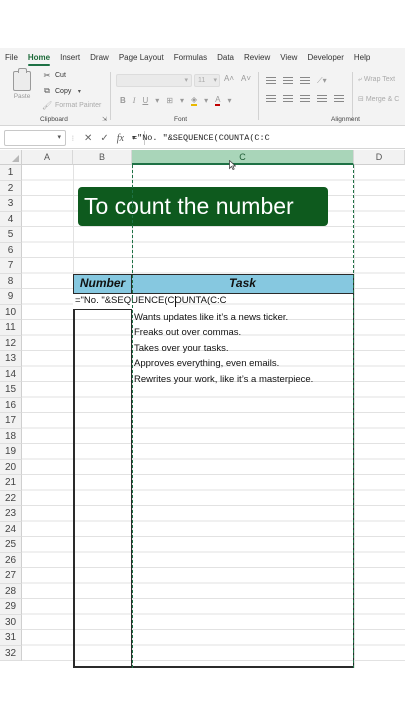 Image resolution: width=405 pixels, height=720 pixels. I want to click on decrease-indent-icon, so click(322, 99).